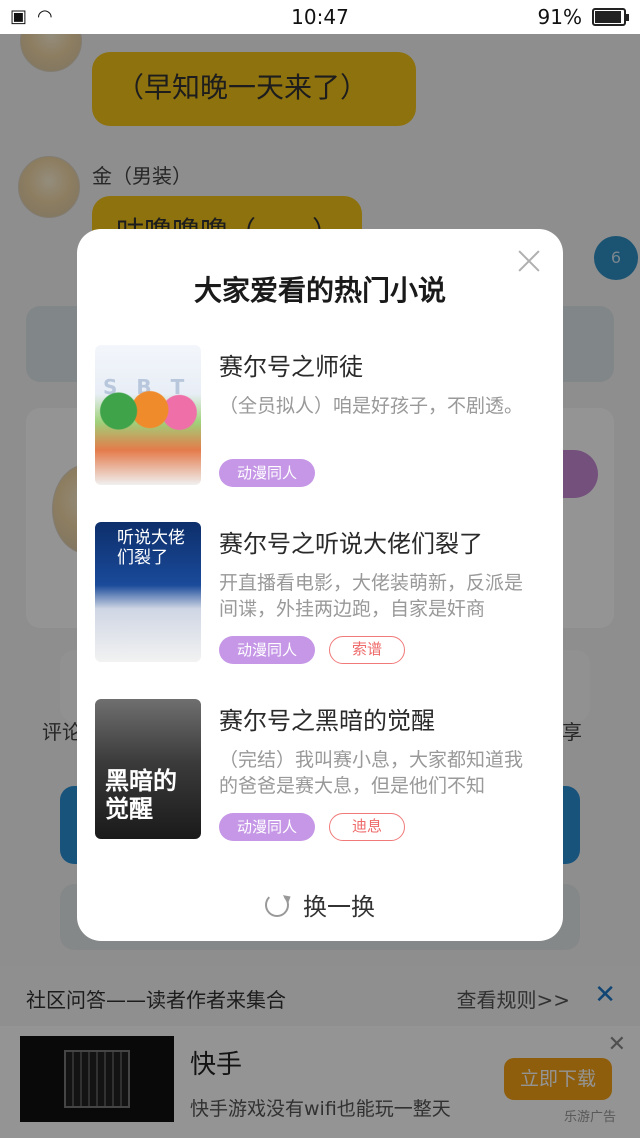 The image size is (640, 1138). What do you see at coordinates (371, 773) in the screenshot?
I see `novel-description: （完结）我叫赛小息，大家都知道我的爸爸是赛大息，但是他们不知` at bounding box center [371, 773].